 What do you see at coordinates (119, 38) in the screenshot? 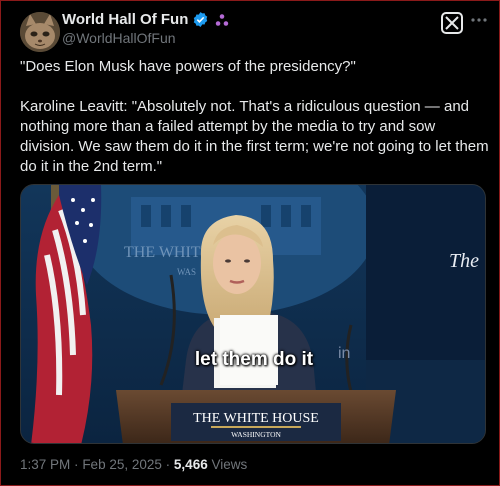
I see `author-handle: @WorldHallOfFun` at bounding box center [119, 38].